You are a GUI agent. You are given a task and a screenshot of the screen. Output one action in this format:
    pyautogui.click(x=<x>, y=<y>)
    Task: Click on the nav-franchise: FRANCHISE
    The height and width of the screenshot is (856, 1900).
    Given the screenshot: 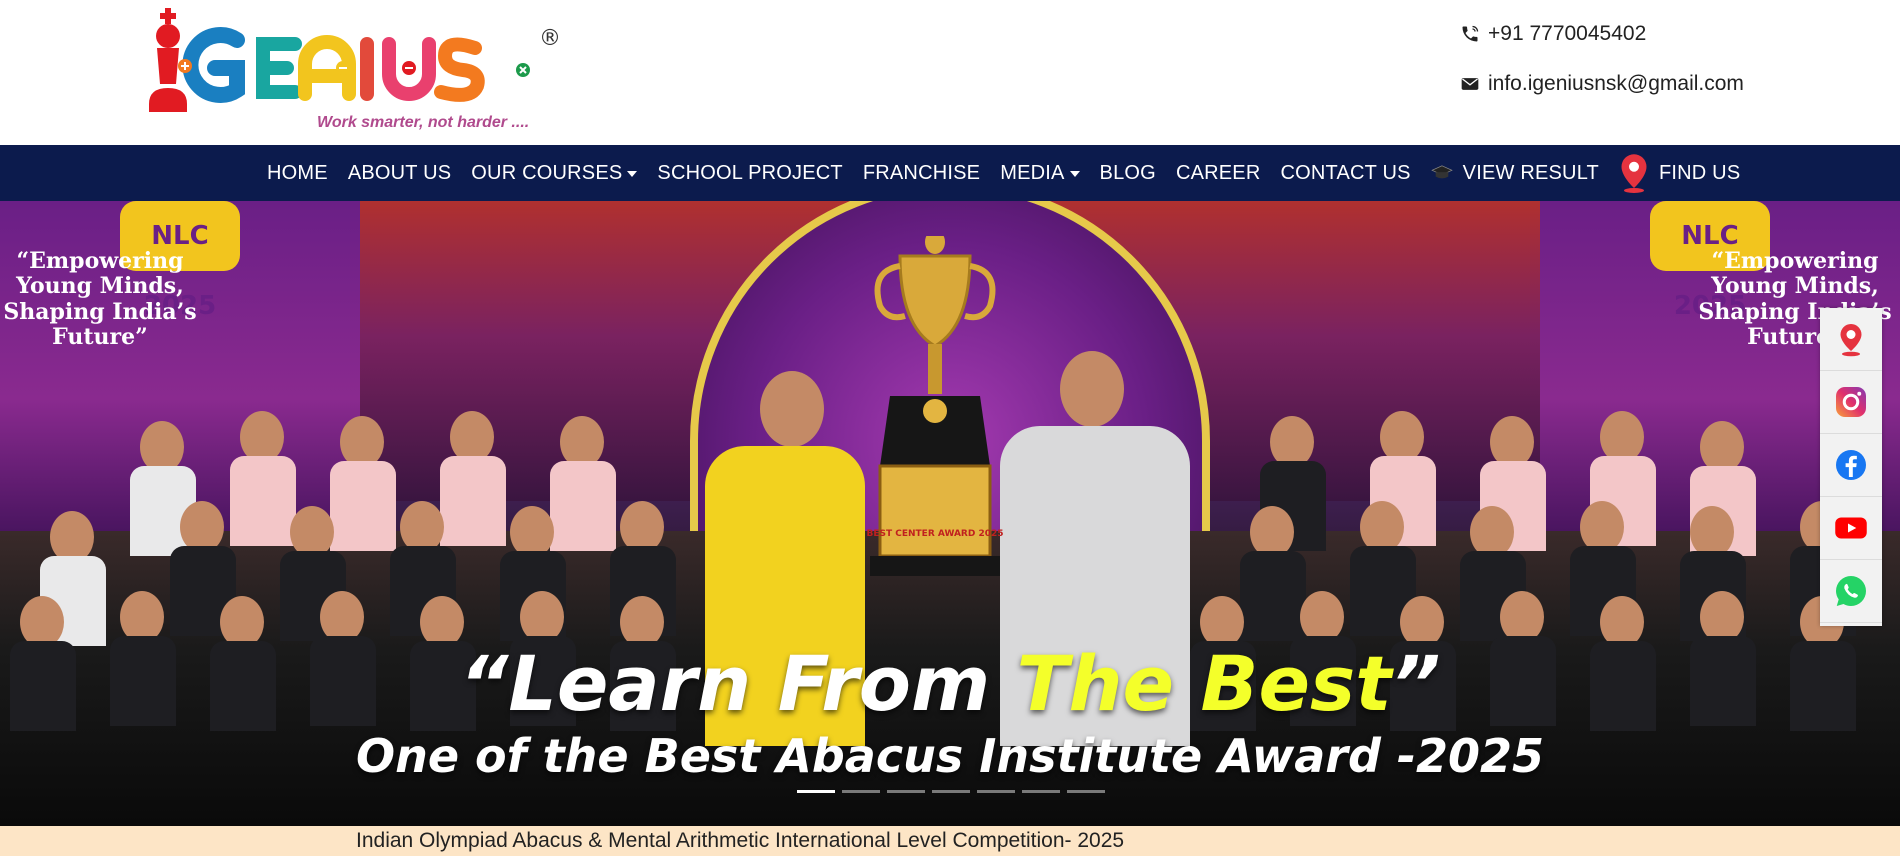 What is the action you would take?
    pyautogui.click(x=921, y=173)
    